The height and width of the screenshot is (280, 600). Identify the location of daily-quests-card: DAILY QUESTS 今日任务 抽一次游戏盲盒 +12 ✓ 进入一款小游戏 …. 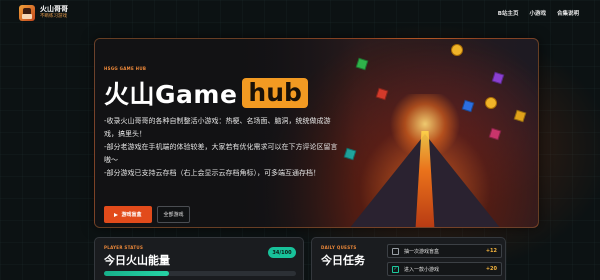
(408, 258).